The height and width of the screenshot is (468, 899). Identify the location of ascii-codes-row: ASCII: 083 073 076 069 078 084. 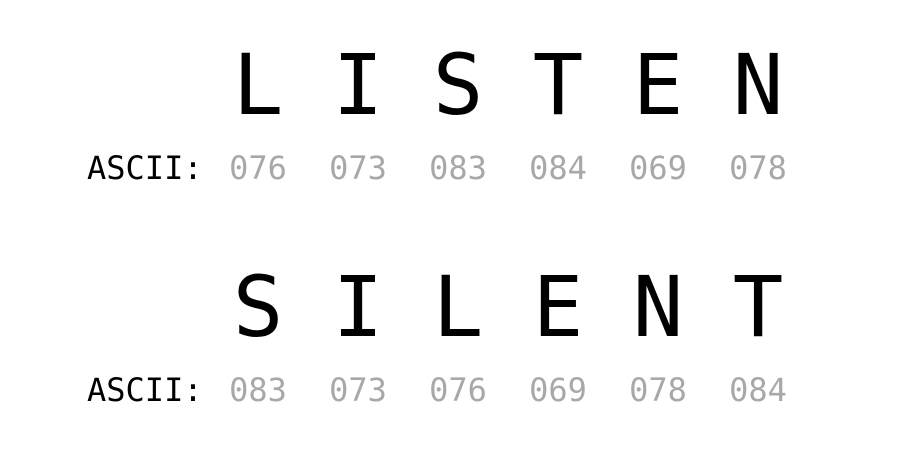
(449, 390).